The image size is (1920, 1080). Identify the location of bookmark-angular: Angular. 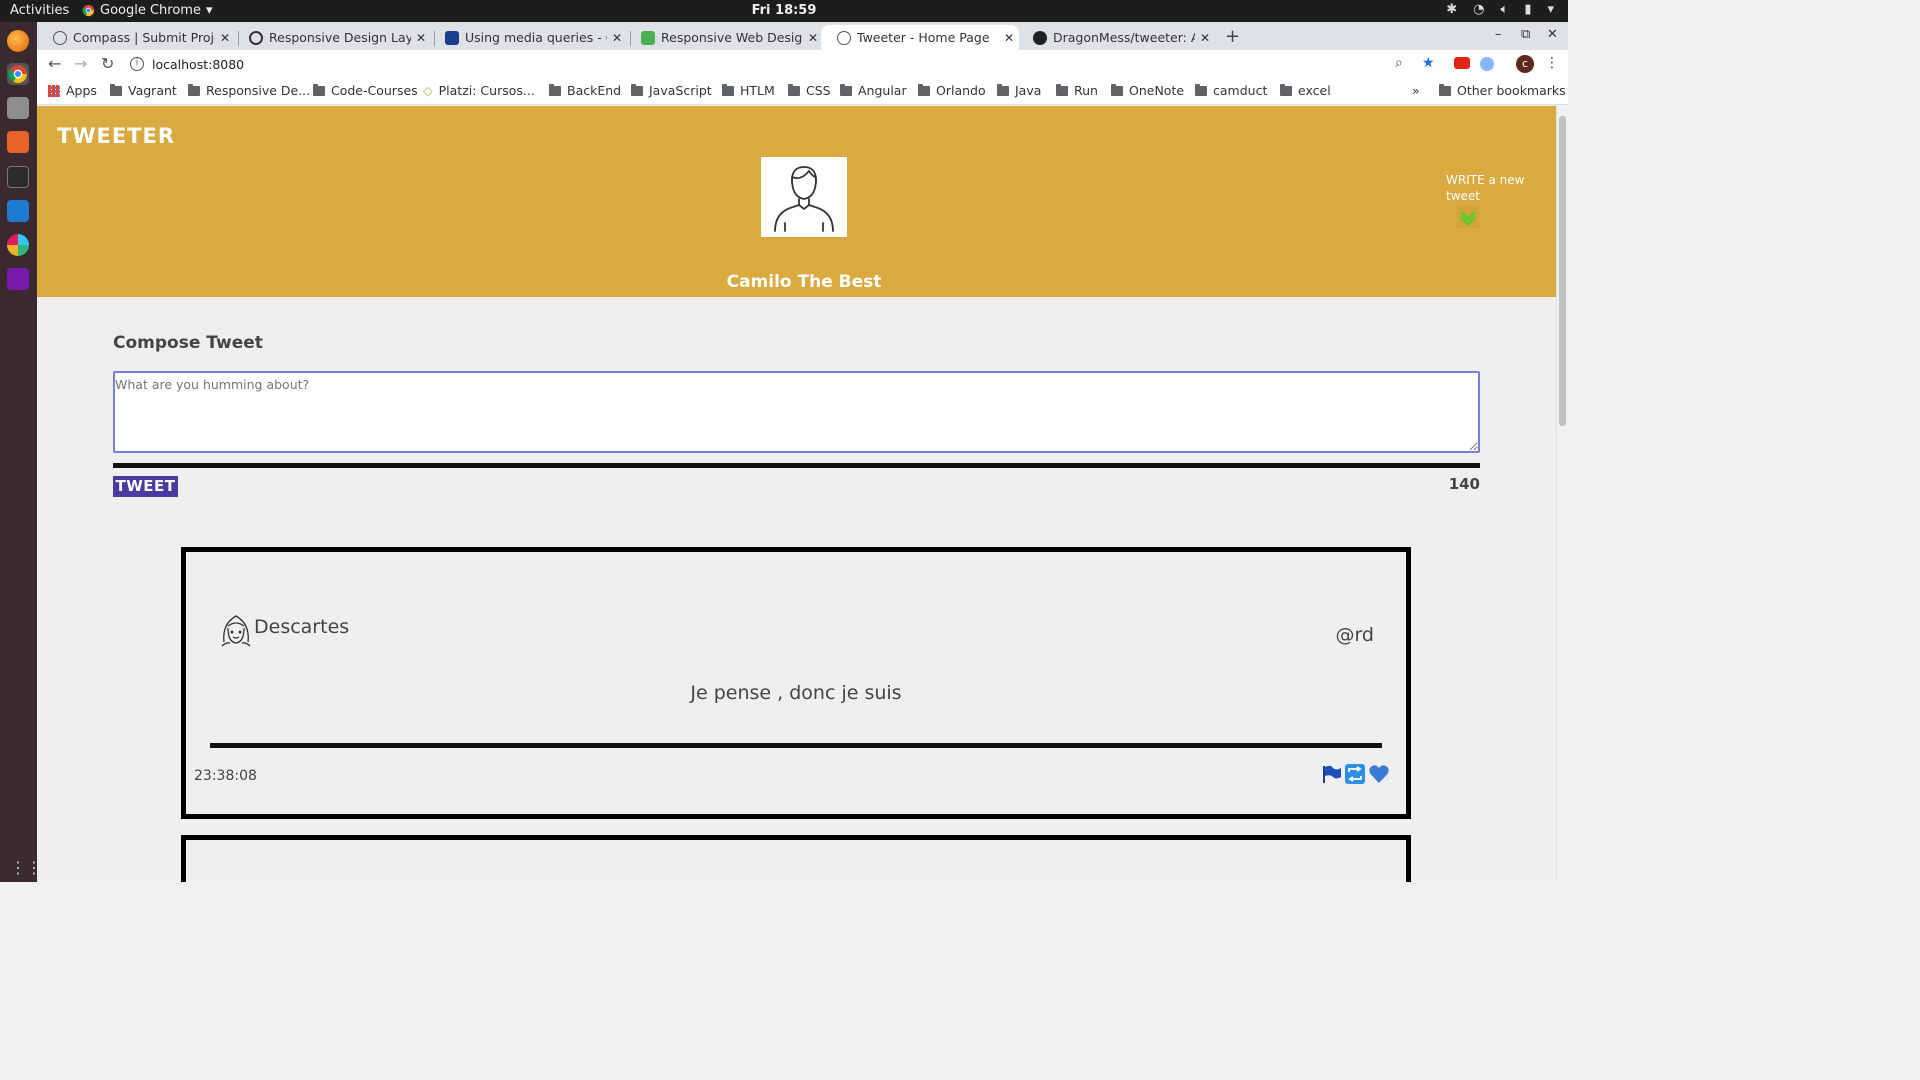
(873, 90).